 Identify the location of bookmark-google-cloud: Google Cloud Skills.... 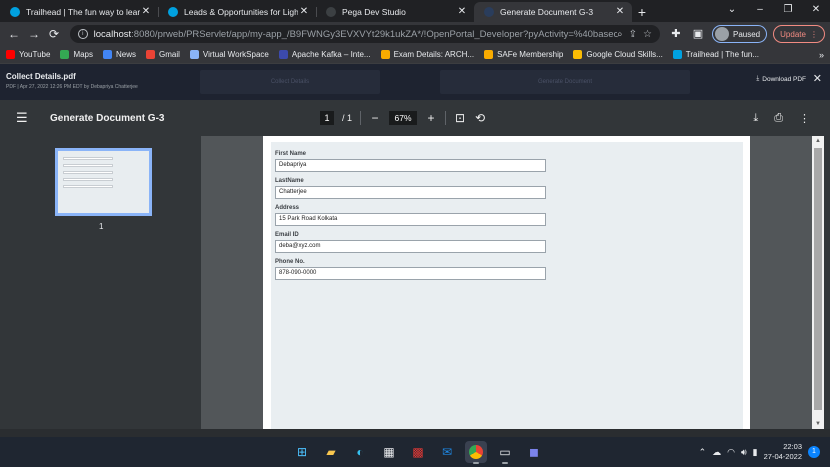
(618, 54).